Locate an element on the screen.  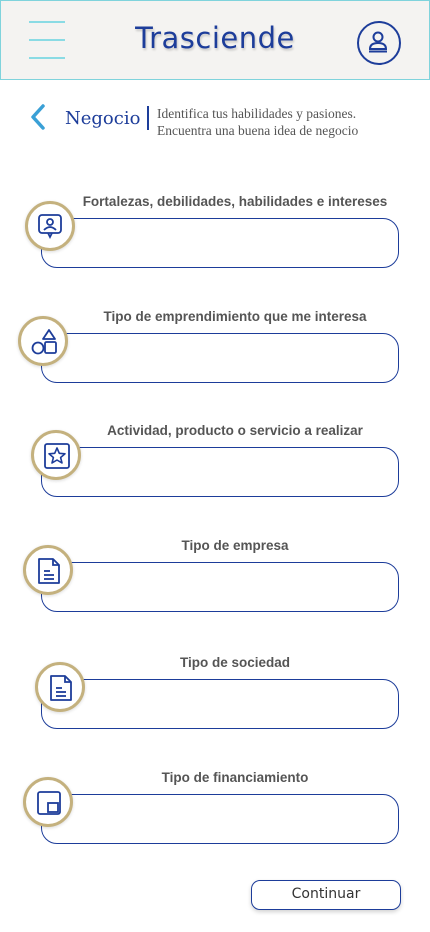
back-button is located at coordinates (39, 118).